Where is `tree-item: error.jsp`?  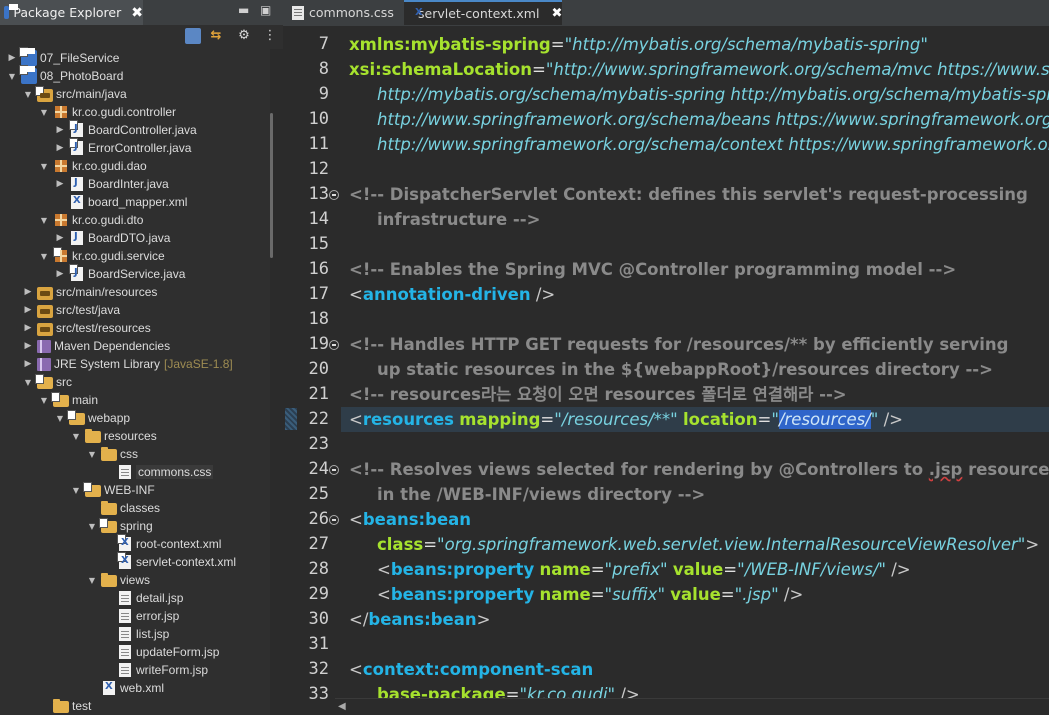 tree-item: error.jsp is located at coordinates (140, 616).